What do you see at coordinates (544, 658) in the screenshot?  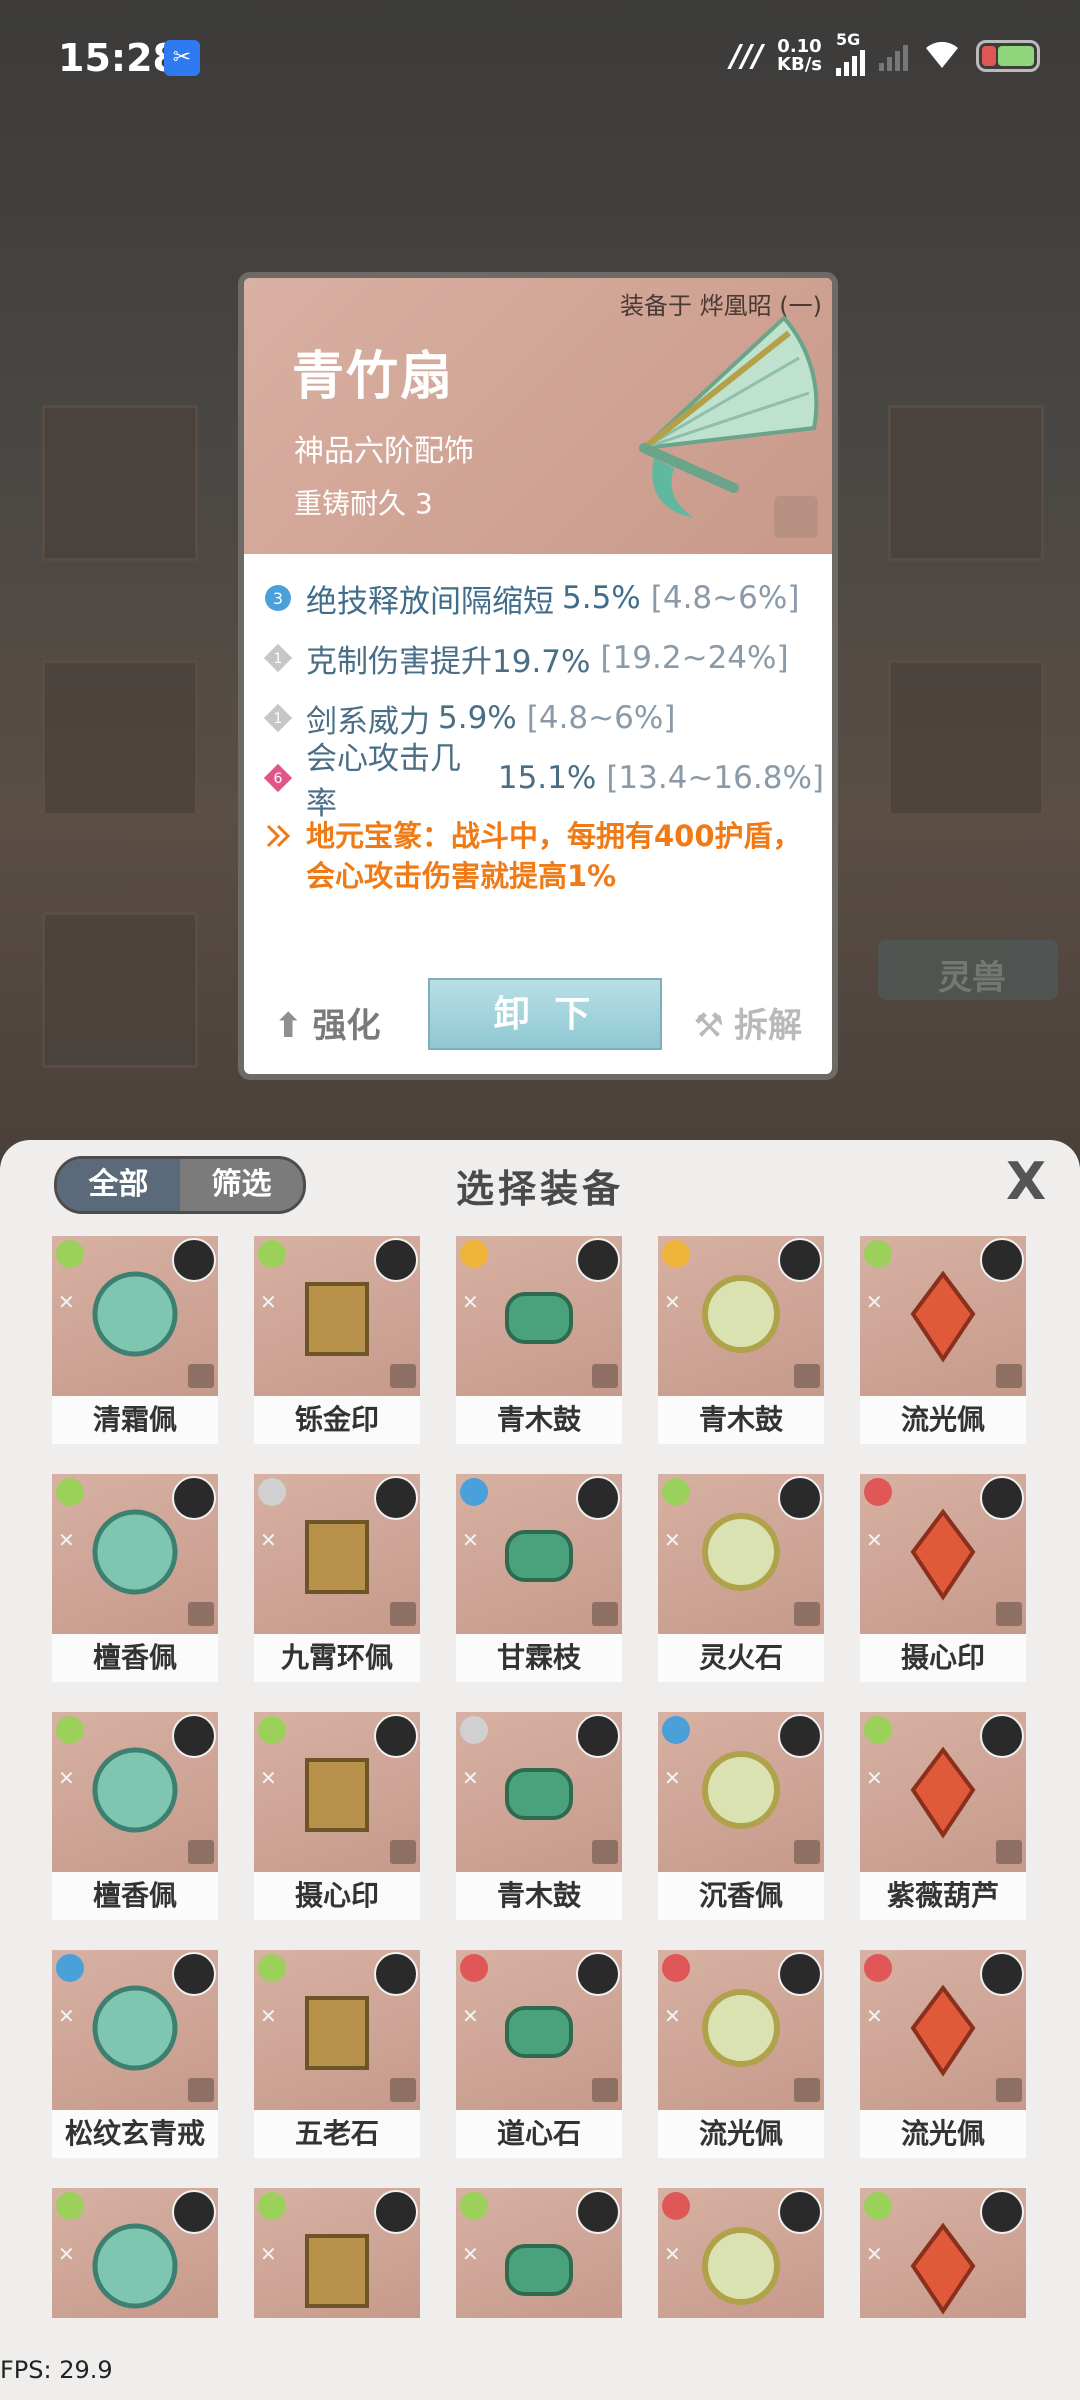 I see `stat-row: 1 克制伤害提升19.7% [19.2~24%]` at bounding box center [544, 658].